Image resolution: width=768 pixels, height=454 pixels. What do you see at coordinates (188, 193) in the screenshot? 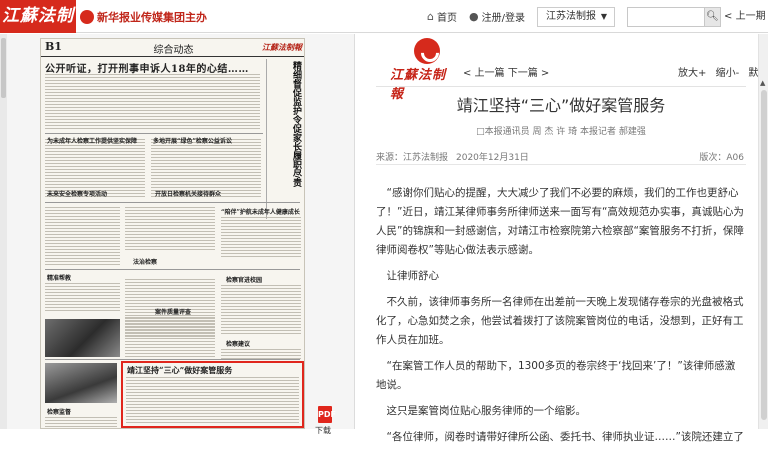
I see `sub-headline: 开放日检察机关接待群众` at bounding box center [188, 193].